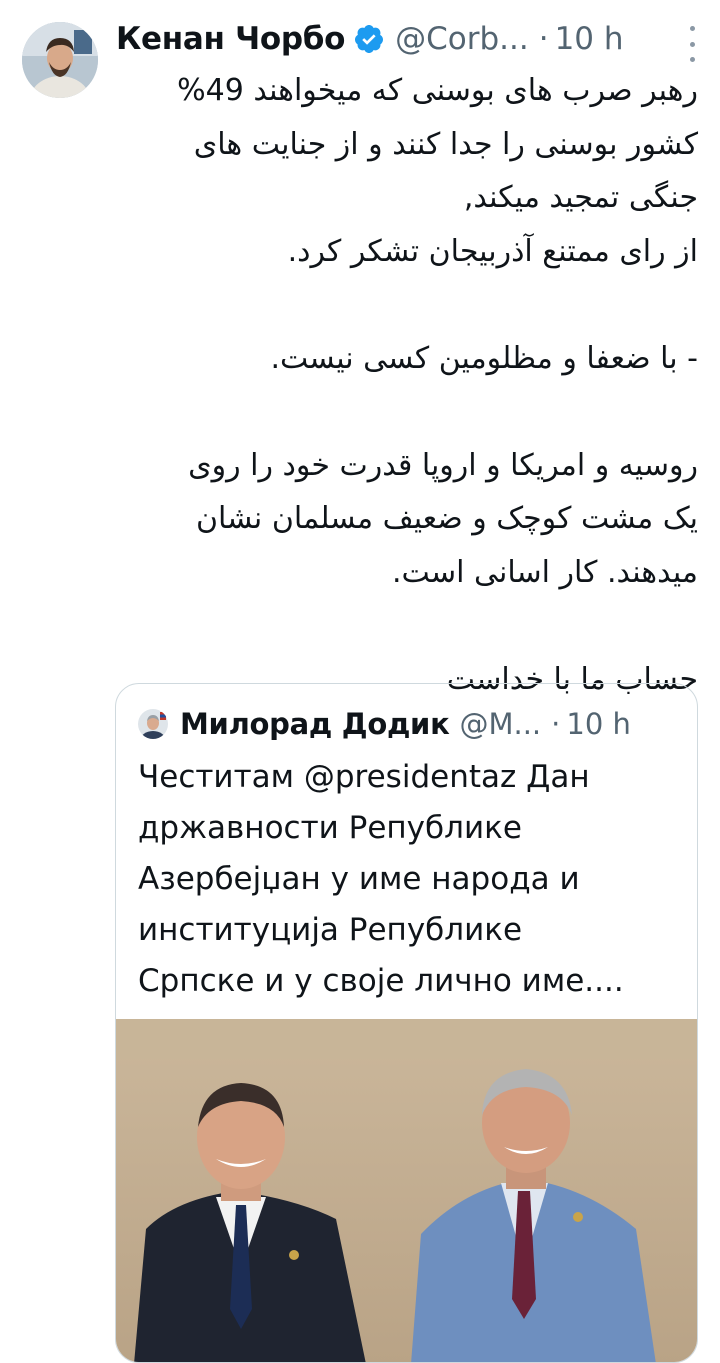  I want to click on quoted-text-line: Честитам @presidentaz Дан, so click(364, 777).